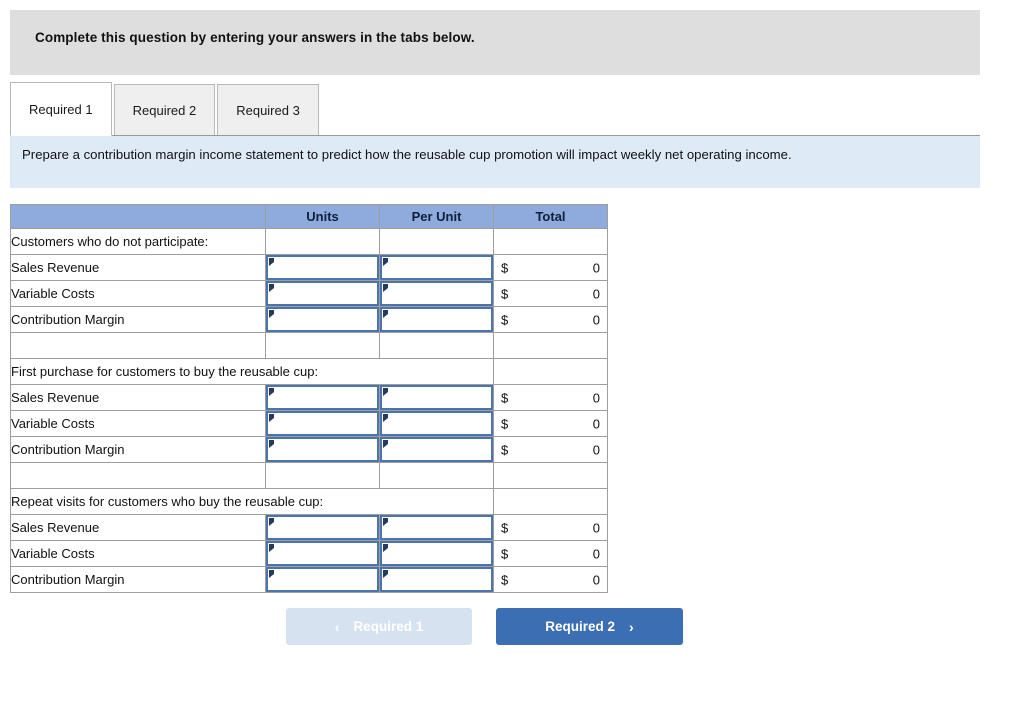 This screenshot has width=1024, height=702. Describe the element at coordinates (436, 241) in the screenshot. I see `section-title-per-unit-cell` at that location.